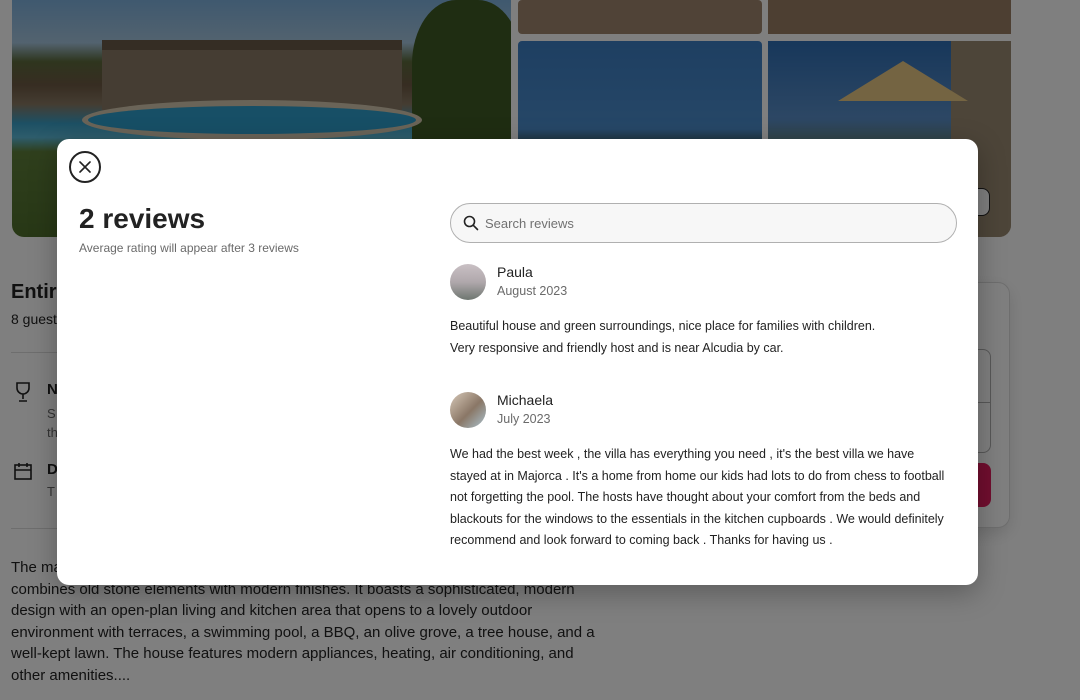  What do you see at coordinates (515, 272) in the screenshot?
I see `reviewer-name: Paula` at bounding box center [515, 272].